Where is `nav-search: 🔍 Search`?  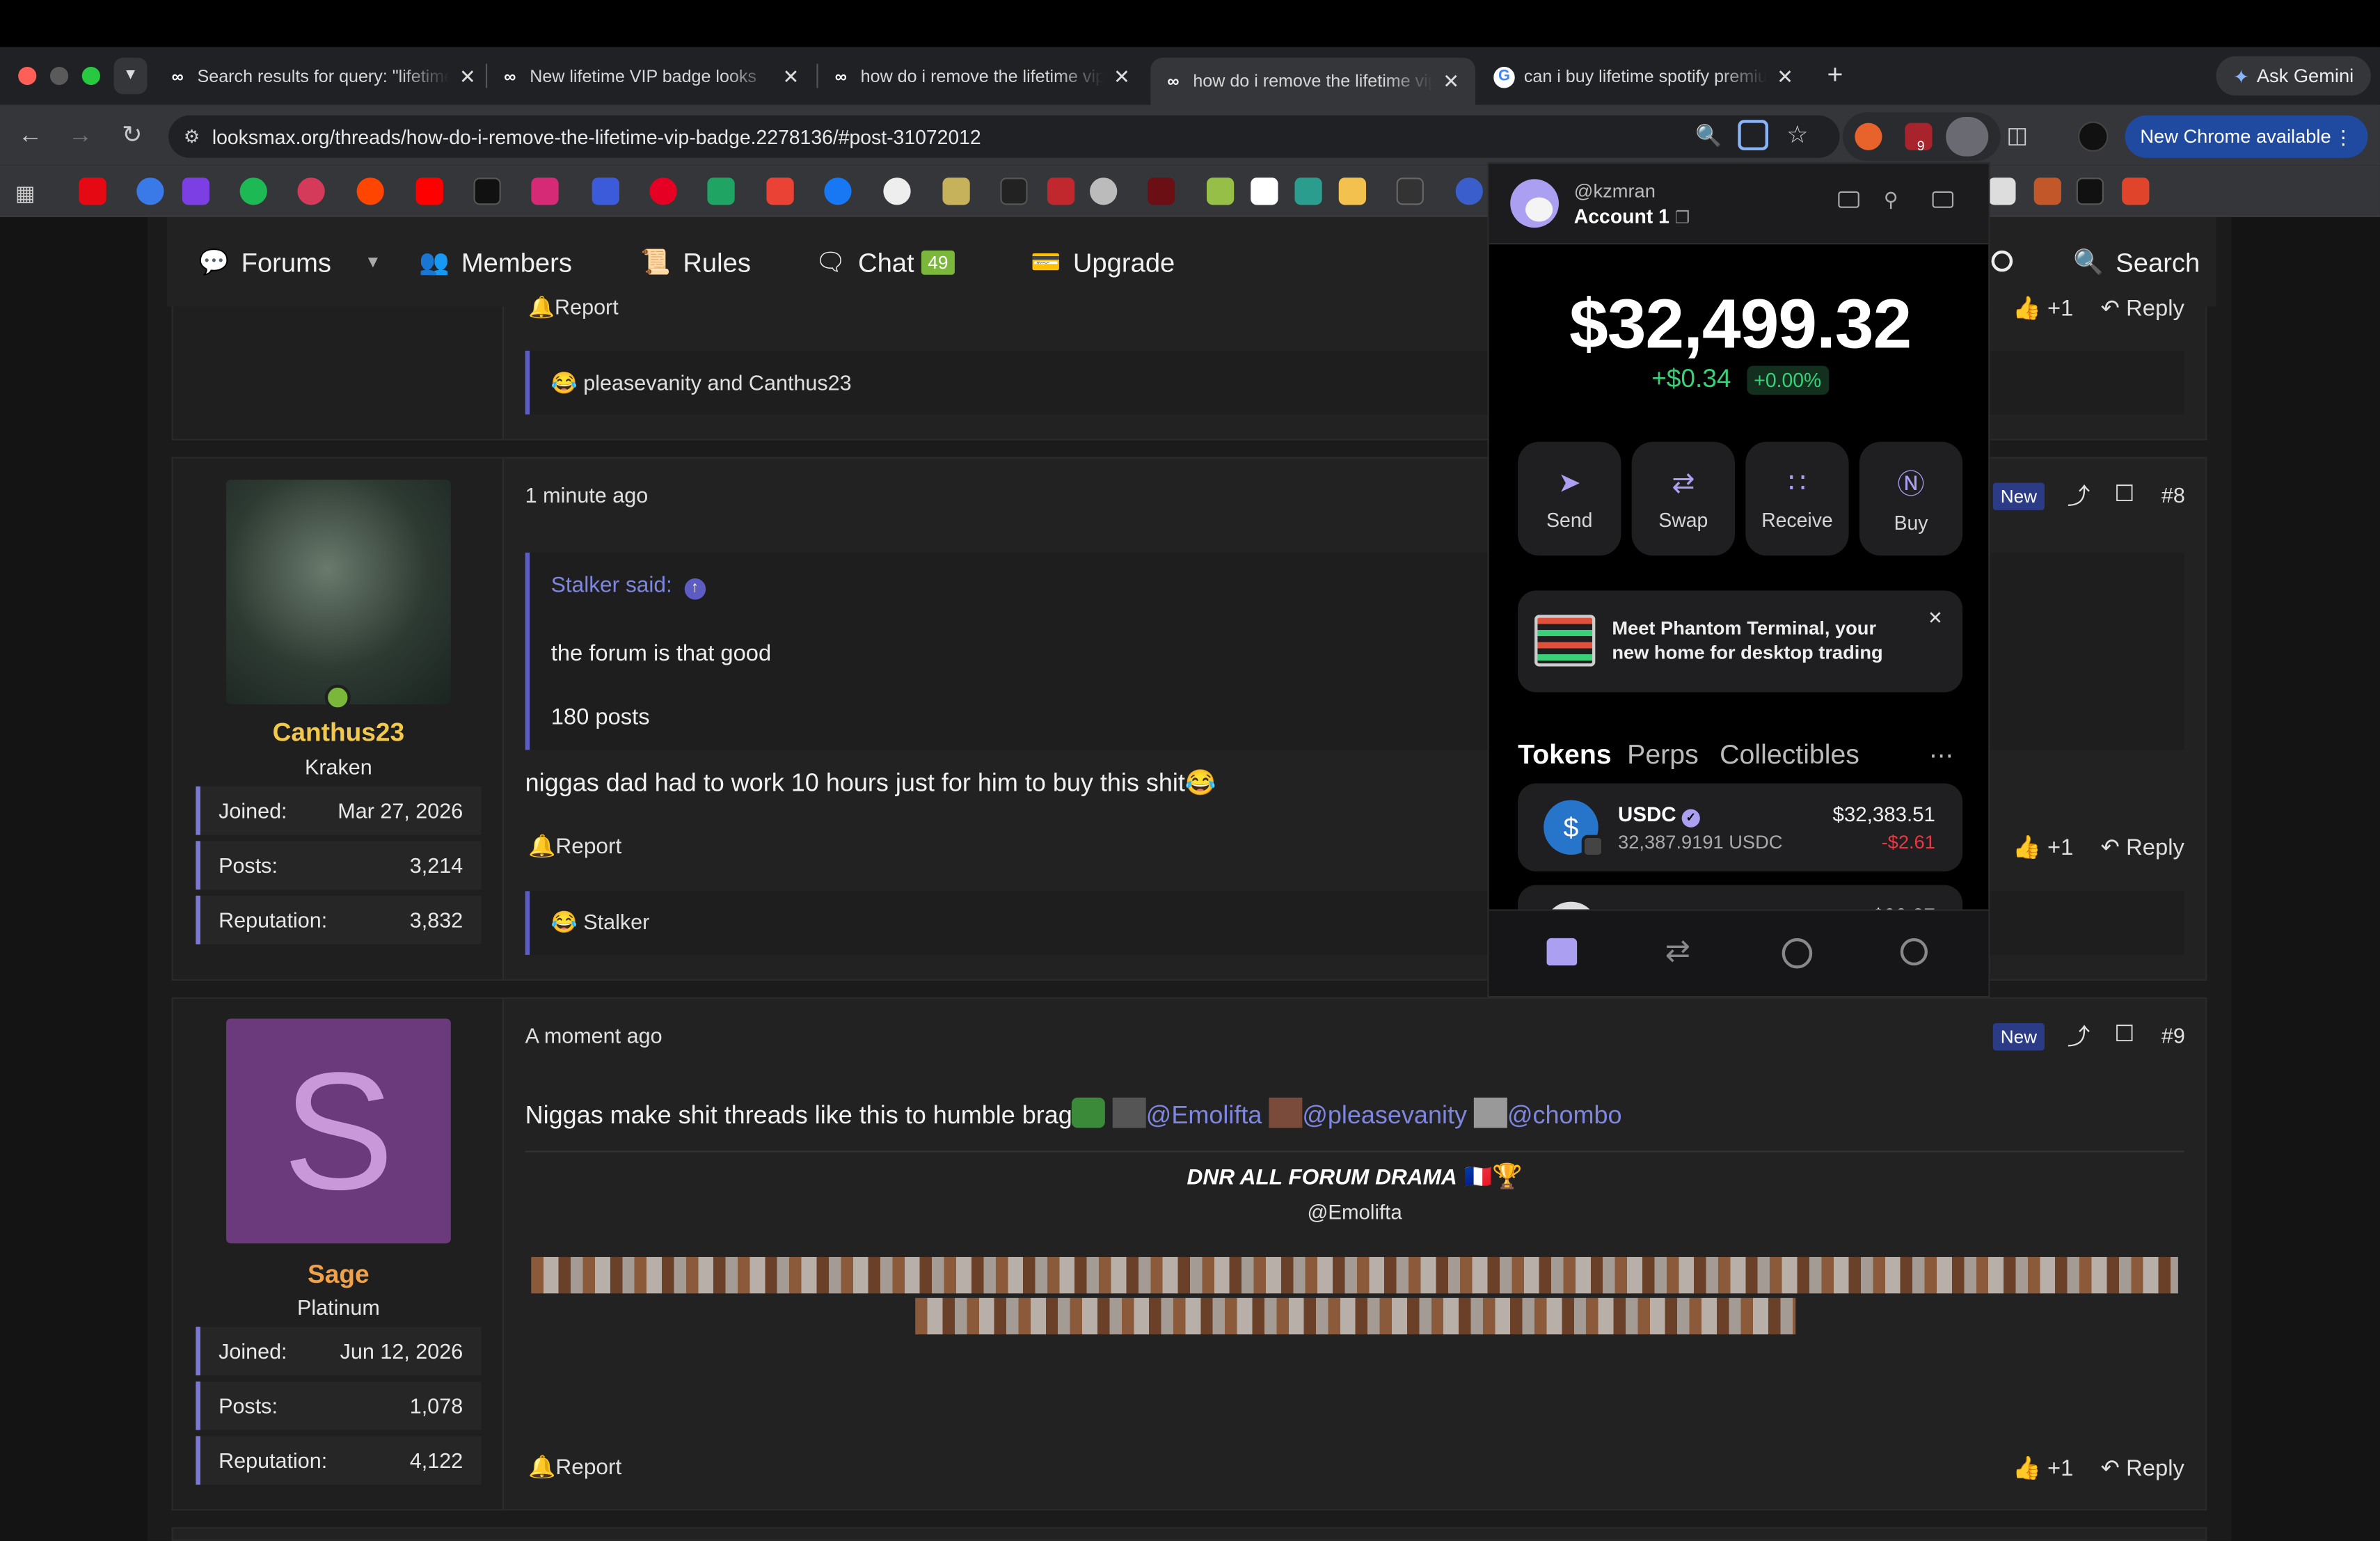
nav-search: 🔍 Search is located at coordinates (2136, 263).